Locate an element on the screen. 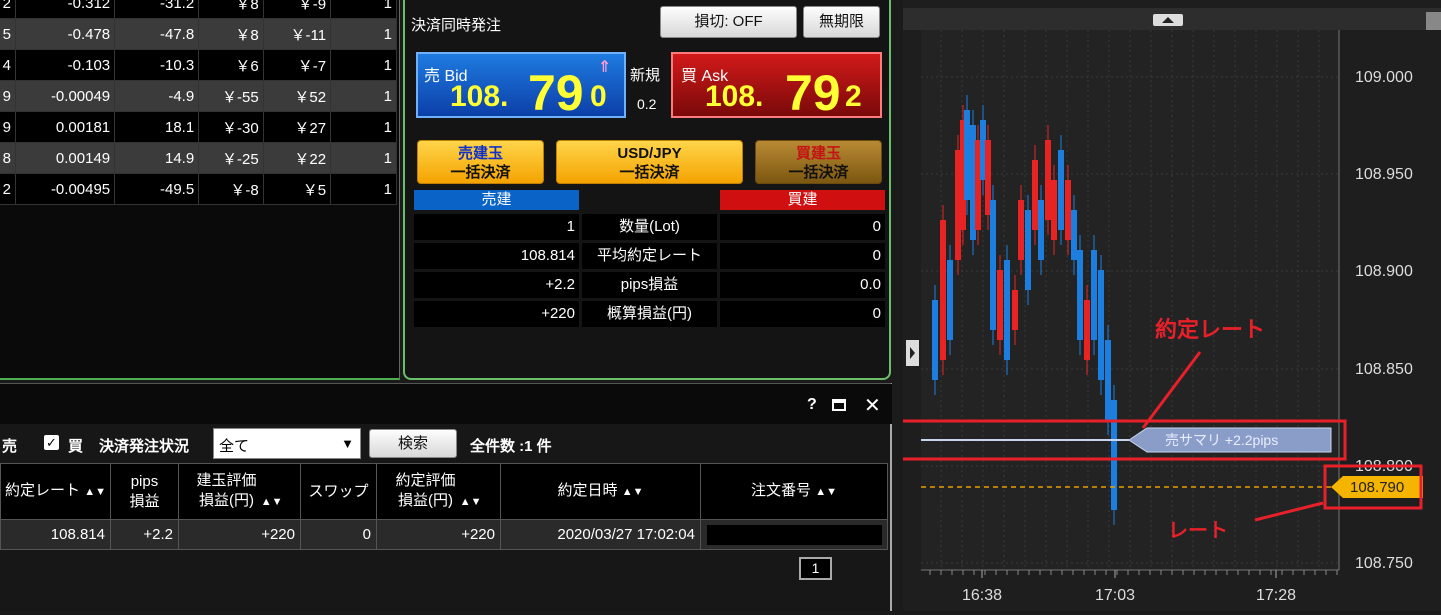 This screenshot has height=615, width=1441. table-row: 108.814 +2.2 +220 0 +220 2020/03/27 17:02:04 is located at coordinates (444, 534).